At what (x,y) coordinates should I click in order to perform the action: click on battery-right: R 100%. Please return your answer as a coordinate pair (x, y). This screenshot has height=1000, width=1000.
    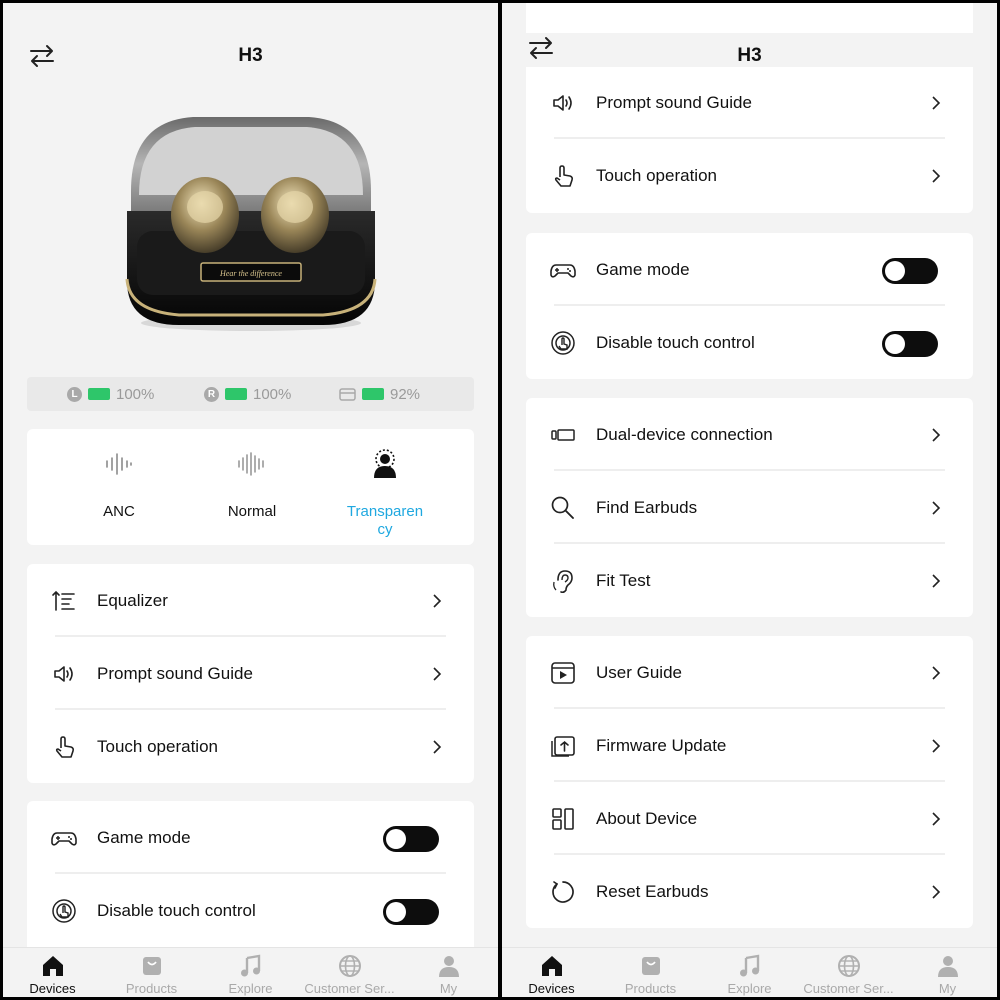
    Looking at the image, I should click on (247, 394).